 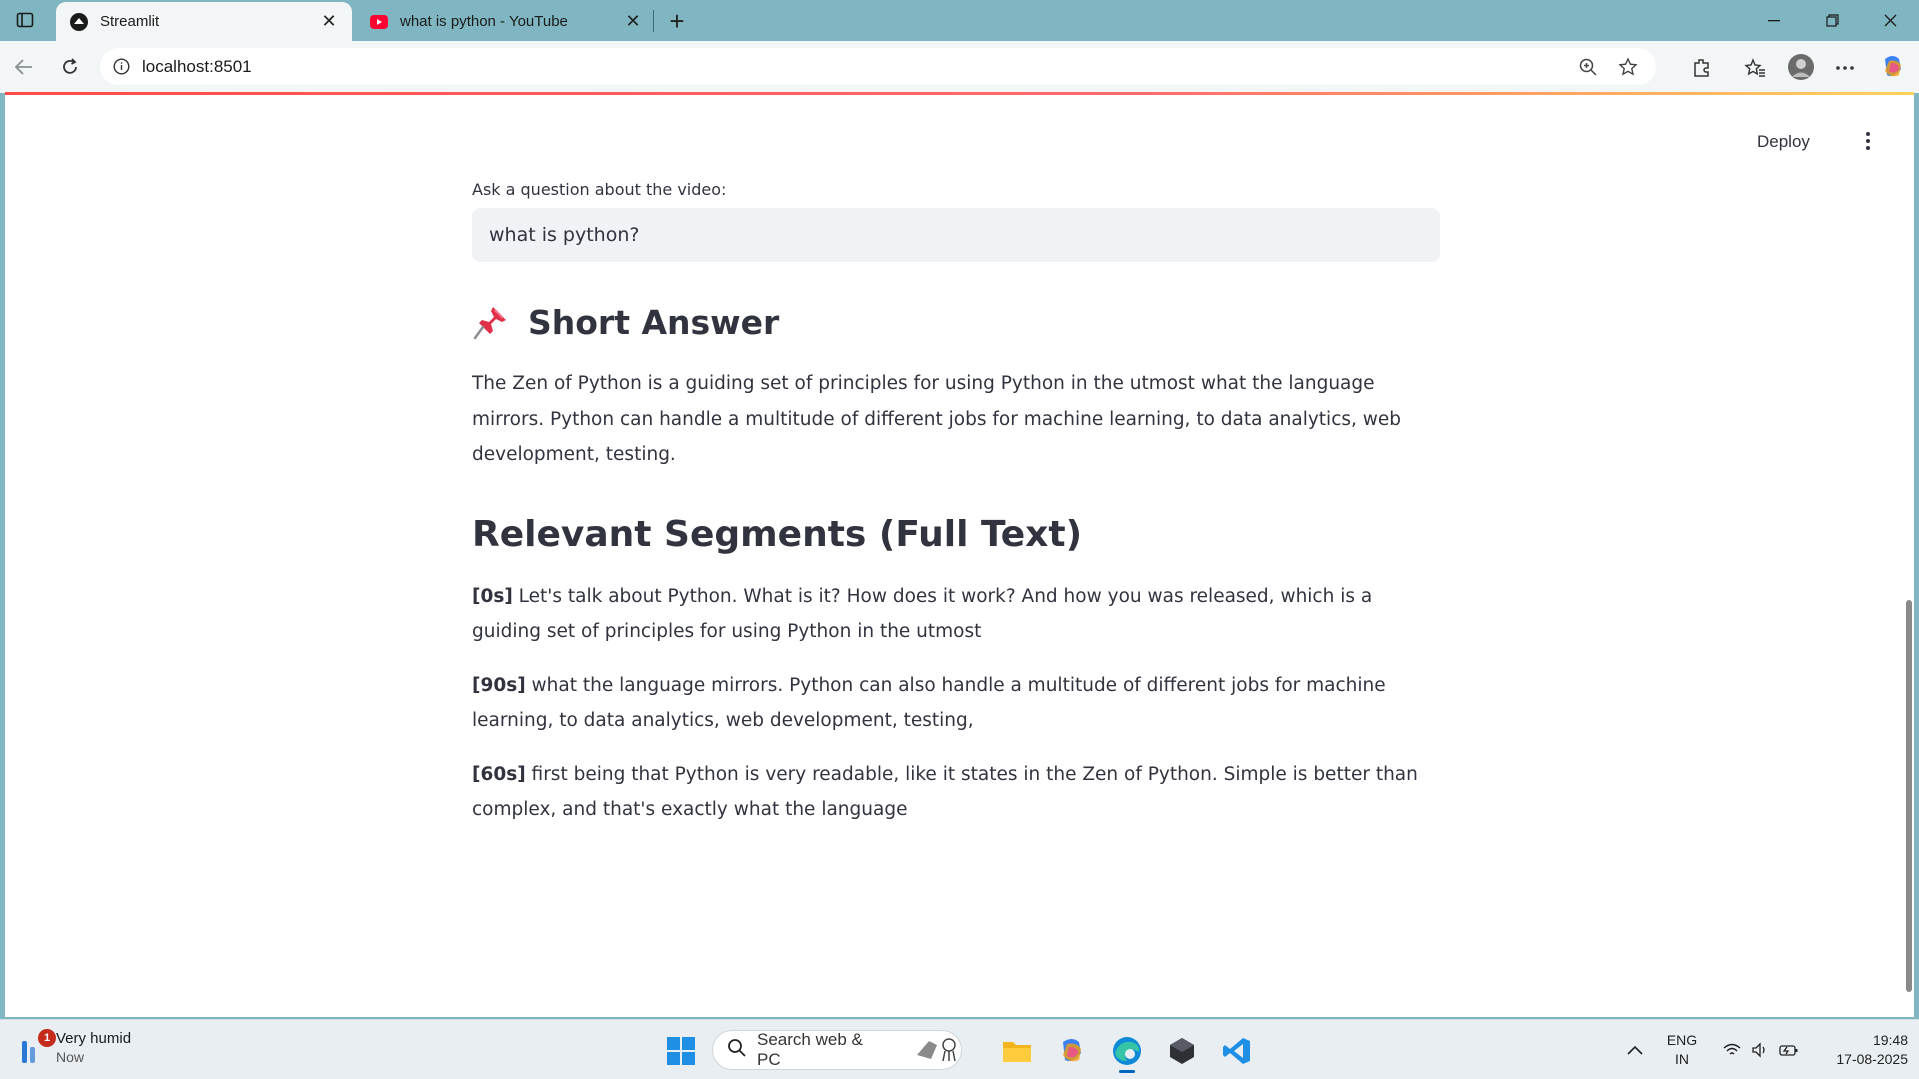 What do you see at coordinates (489, 323) in the screenshot?
I see `pushpin-icon` at bounding box center [489, 323].